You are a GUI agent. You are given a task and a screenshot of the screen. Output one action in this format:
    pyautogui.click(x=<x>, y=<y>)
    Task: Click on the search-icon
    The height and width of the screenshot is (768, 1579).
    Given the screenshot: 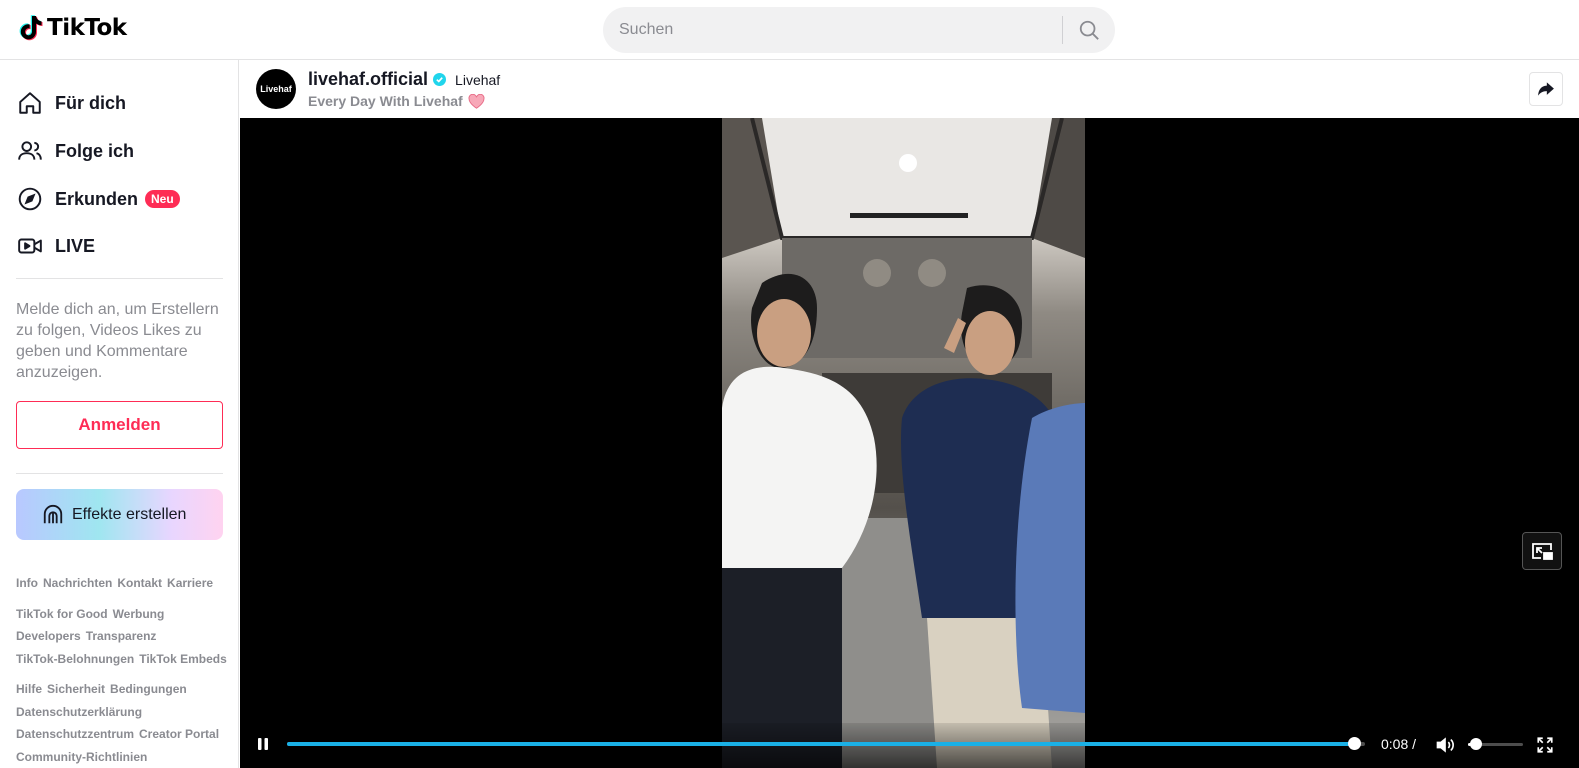 What is the action you would take?
    pyautogui.click(x=1089, y=30)
    